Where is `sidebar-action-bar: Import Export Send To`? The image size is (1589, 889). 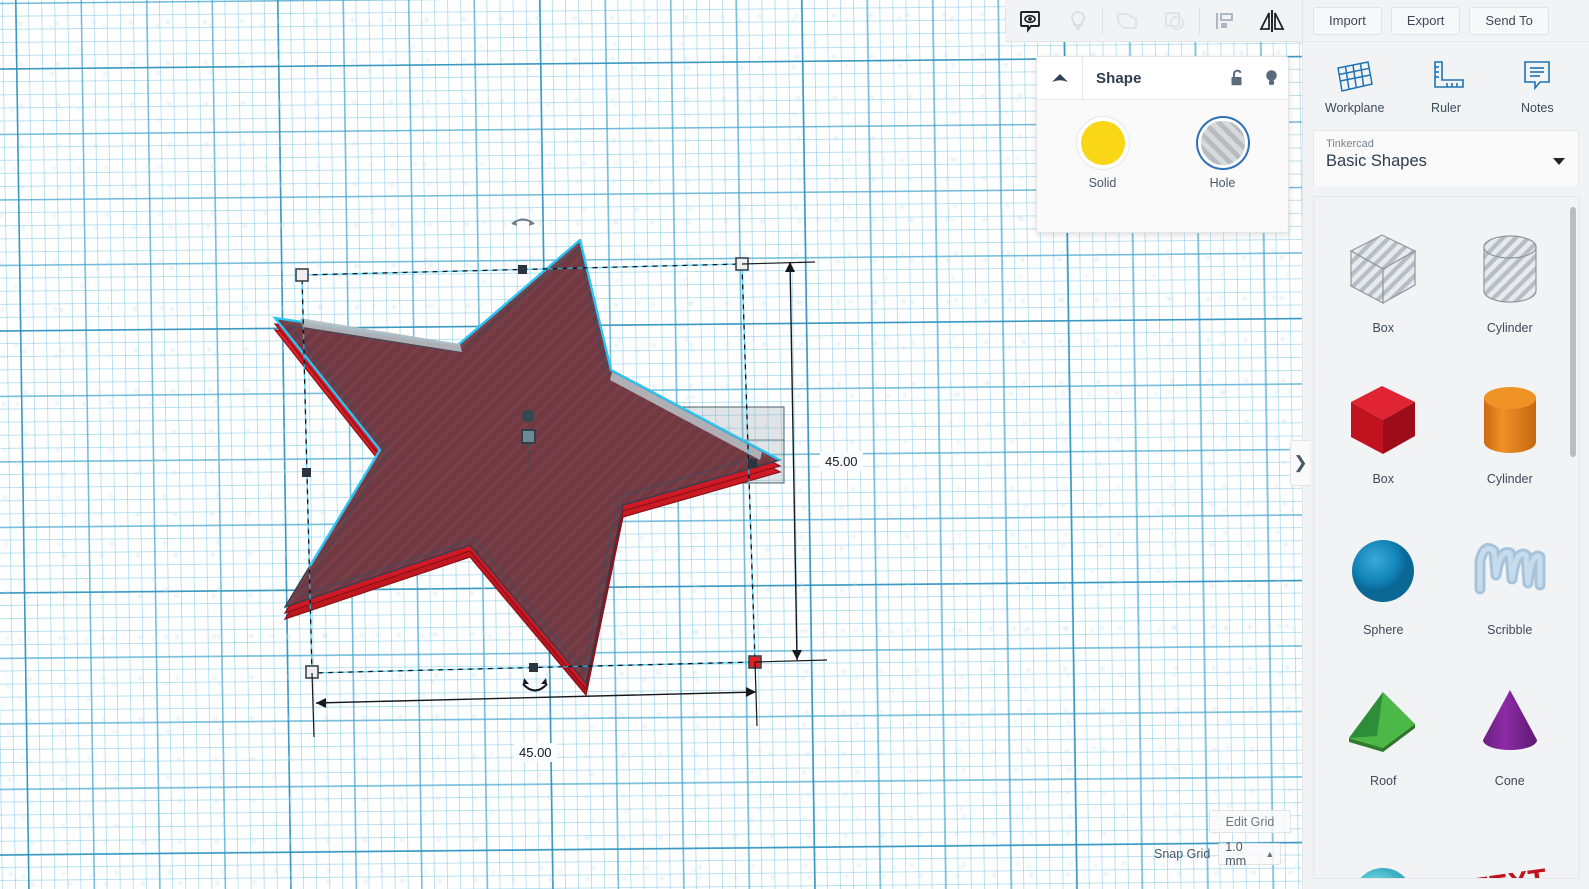
sidebar-action-bar: Import Export Send To is located at coordinates (1446, 21).